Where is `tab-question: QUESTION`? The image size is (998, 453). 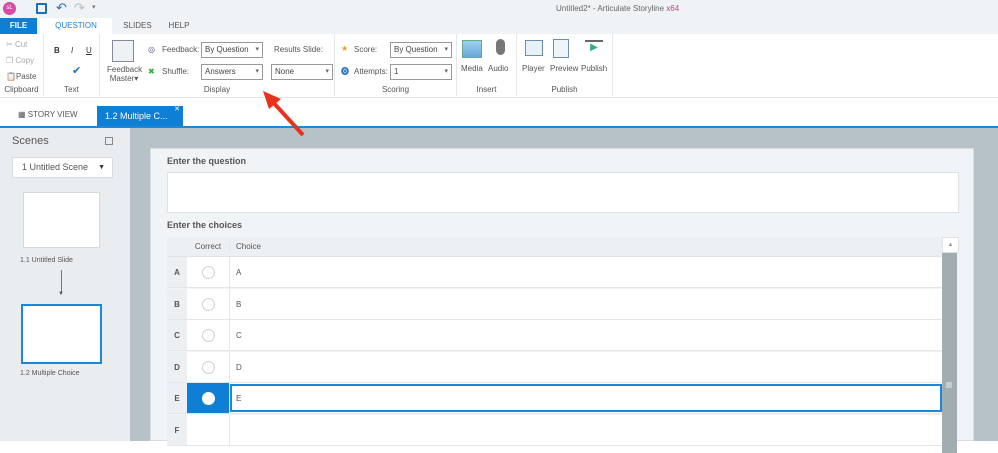 tab-question: QUESTION is located at coordinates (76, 26).